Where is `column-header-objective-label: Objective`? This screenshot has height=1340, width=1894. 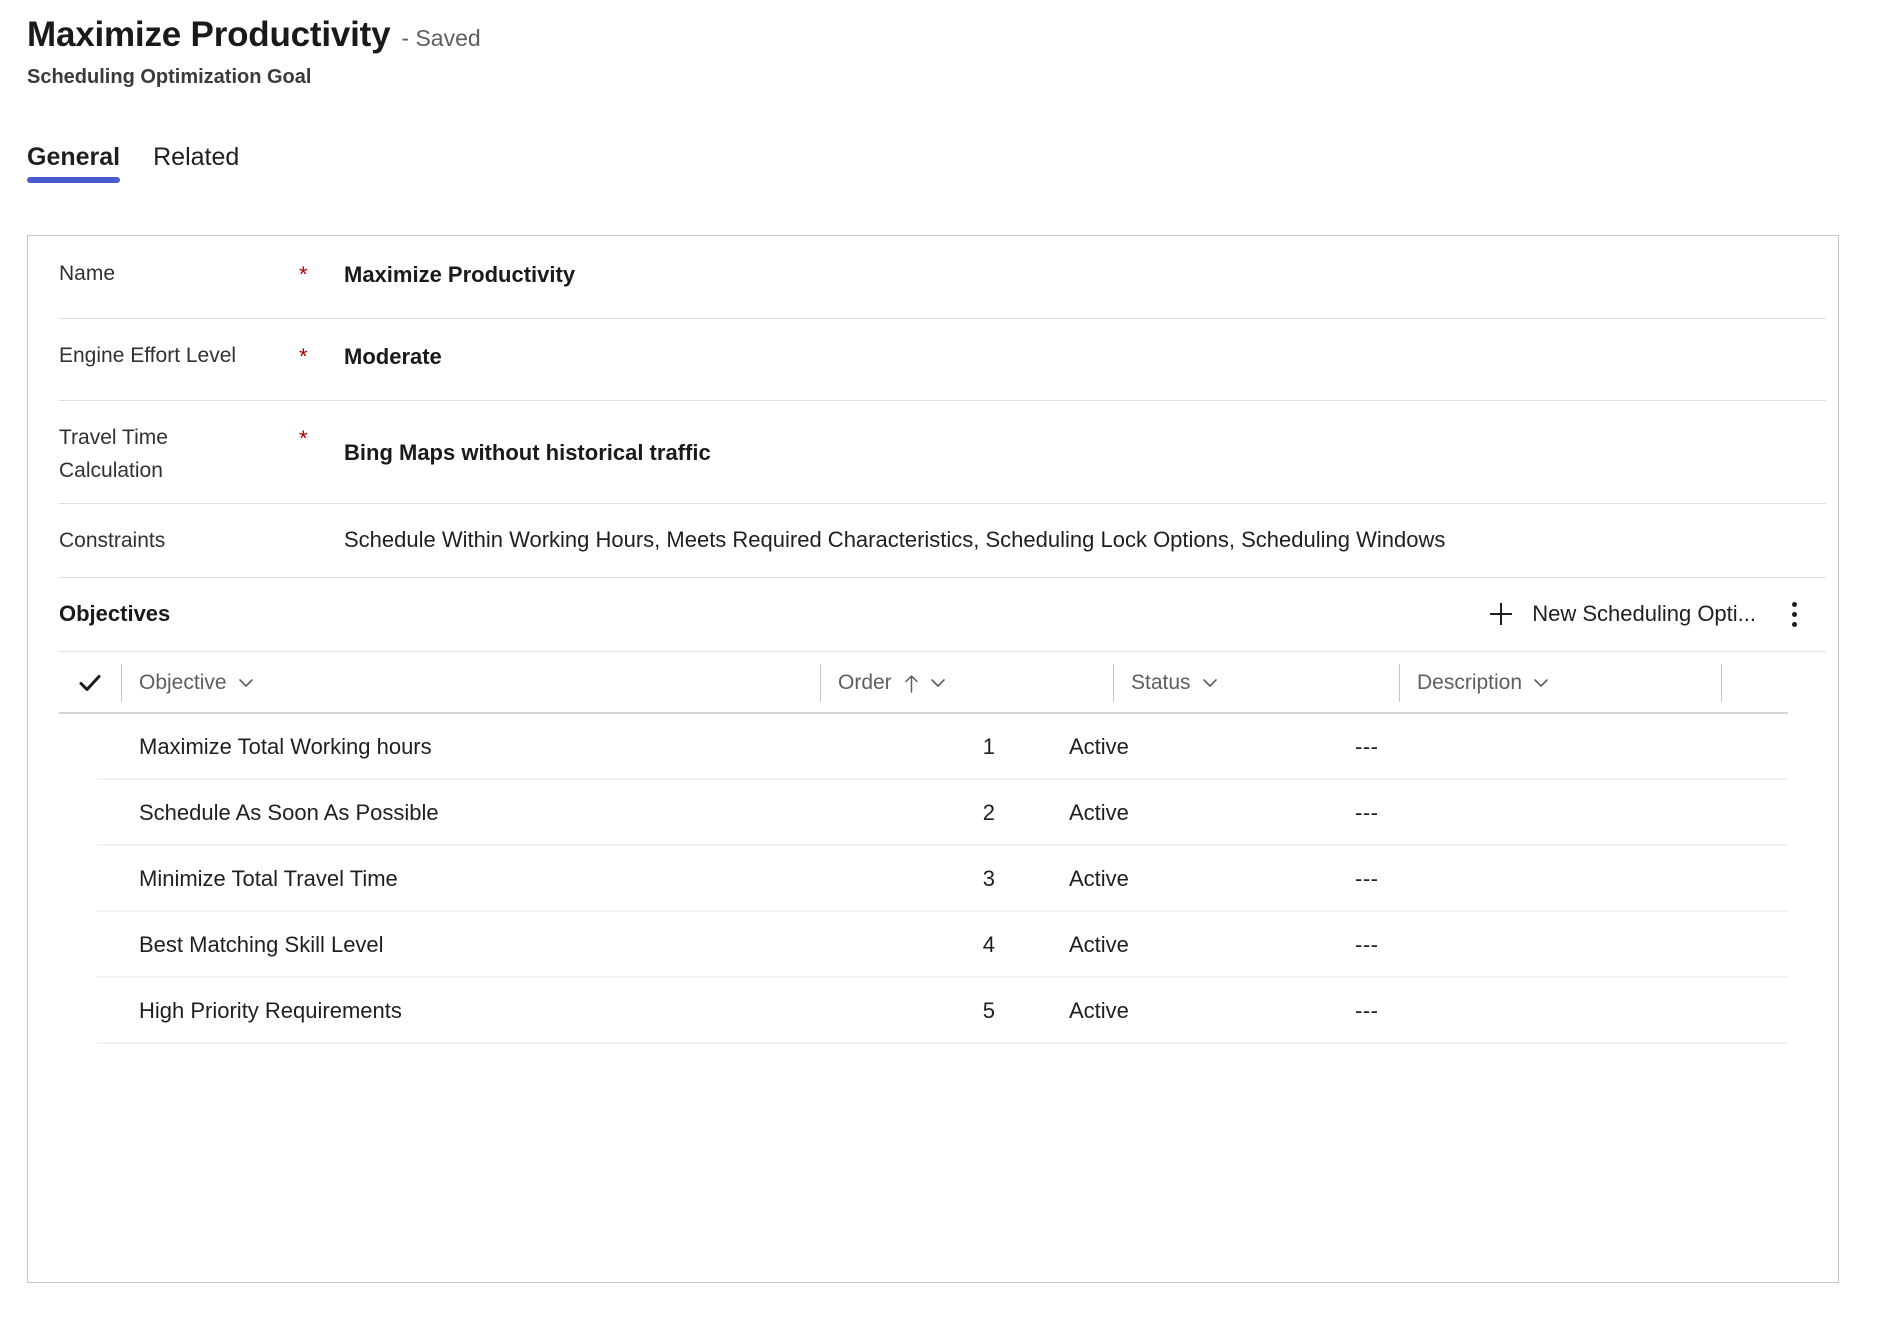
column-header-objective-label: Objective is located at coordinates (183, 682).